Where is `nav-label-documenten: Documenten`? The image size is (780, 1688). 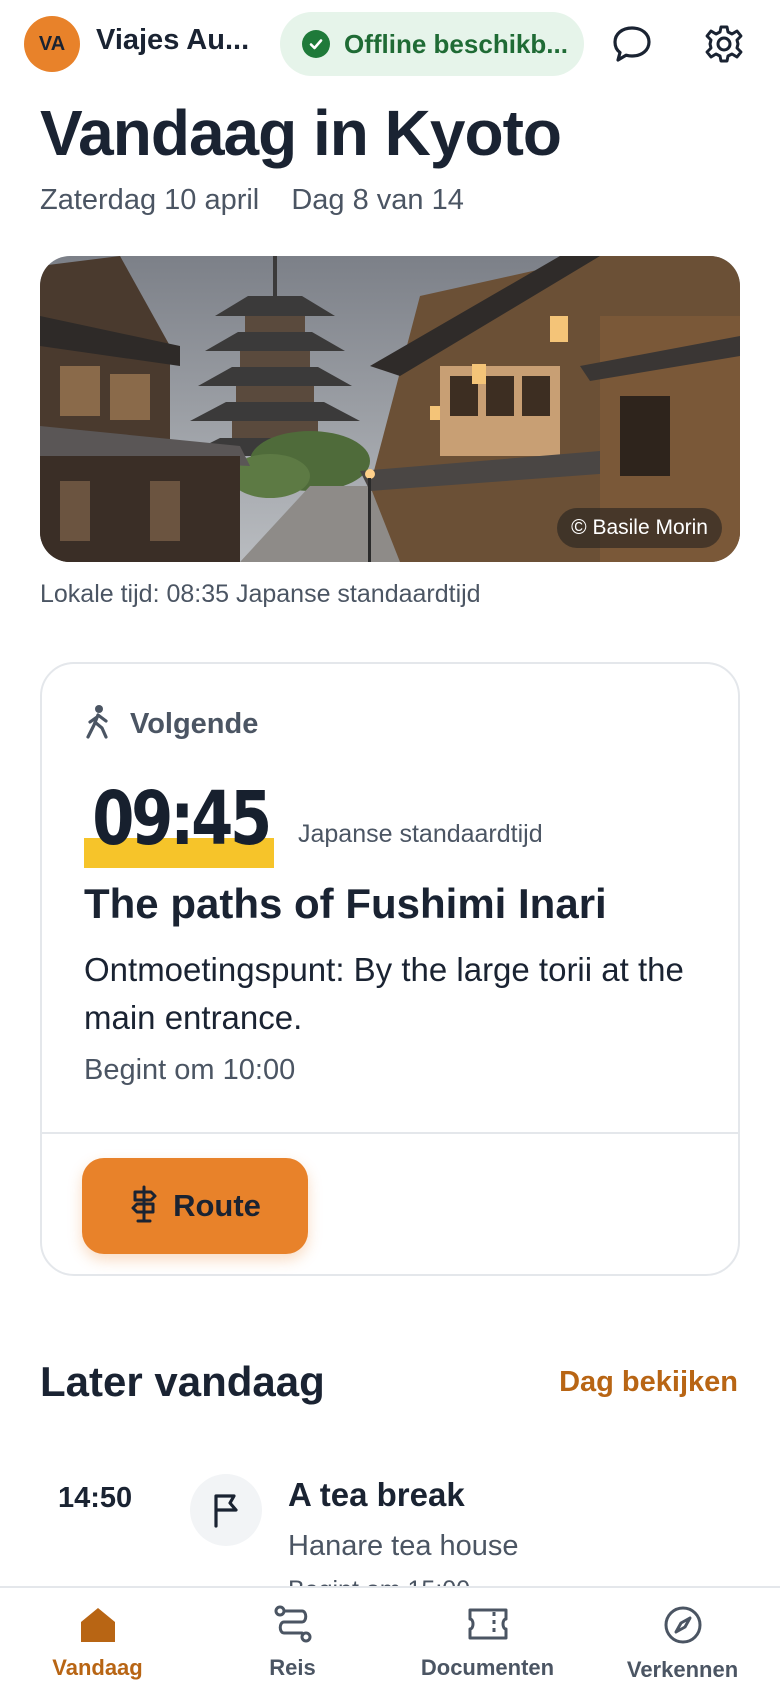
nav-label-documenten: Documenten is located at coordinates (487, 1667).